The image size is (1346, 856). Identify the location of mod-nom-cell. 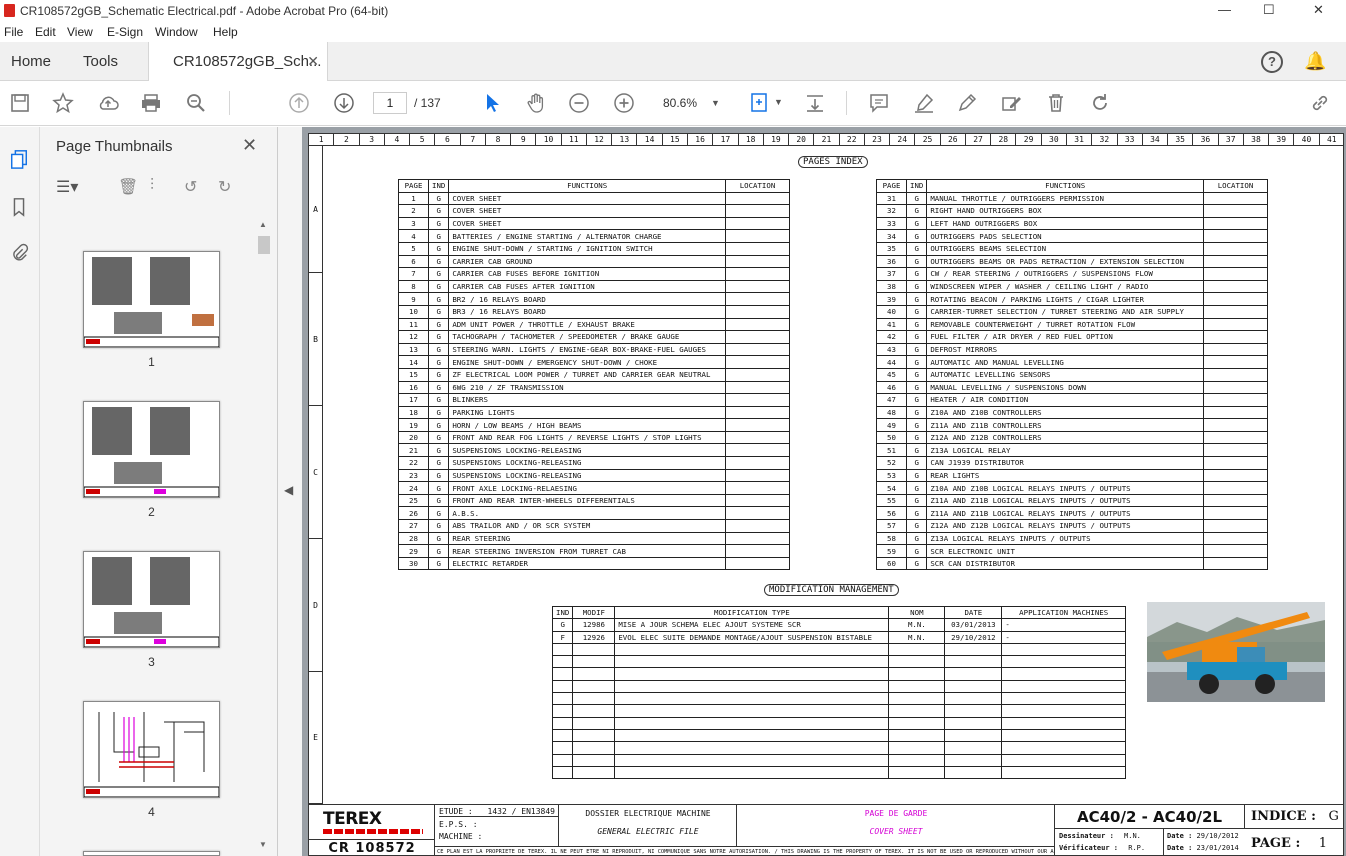
(917, 748).